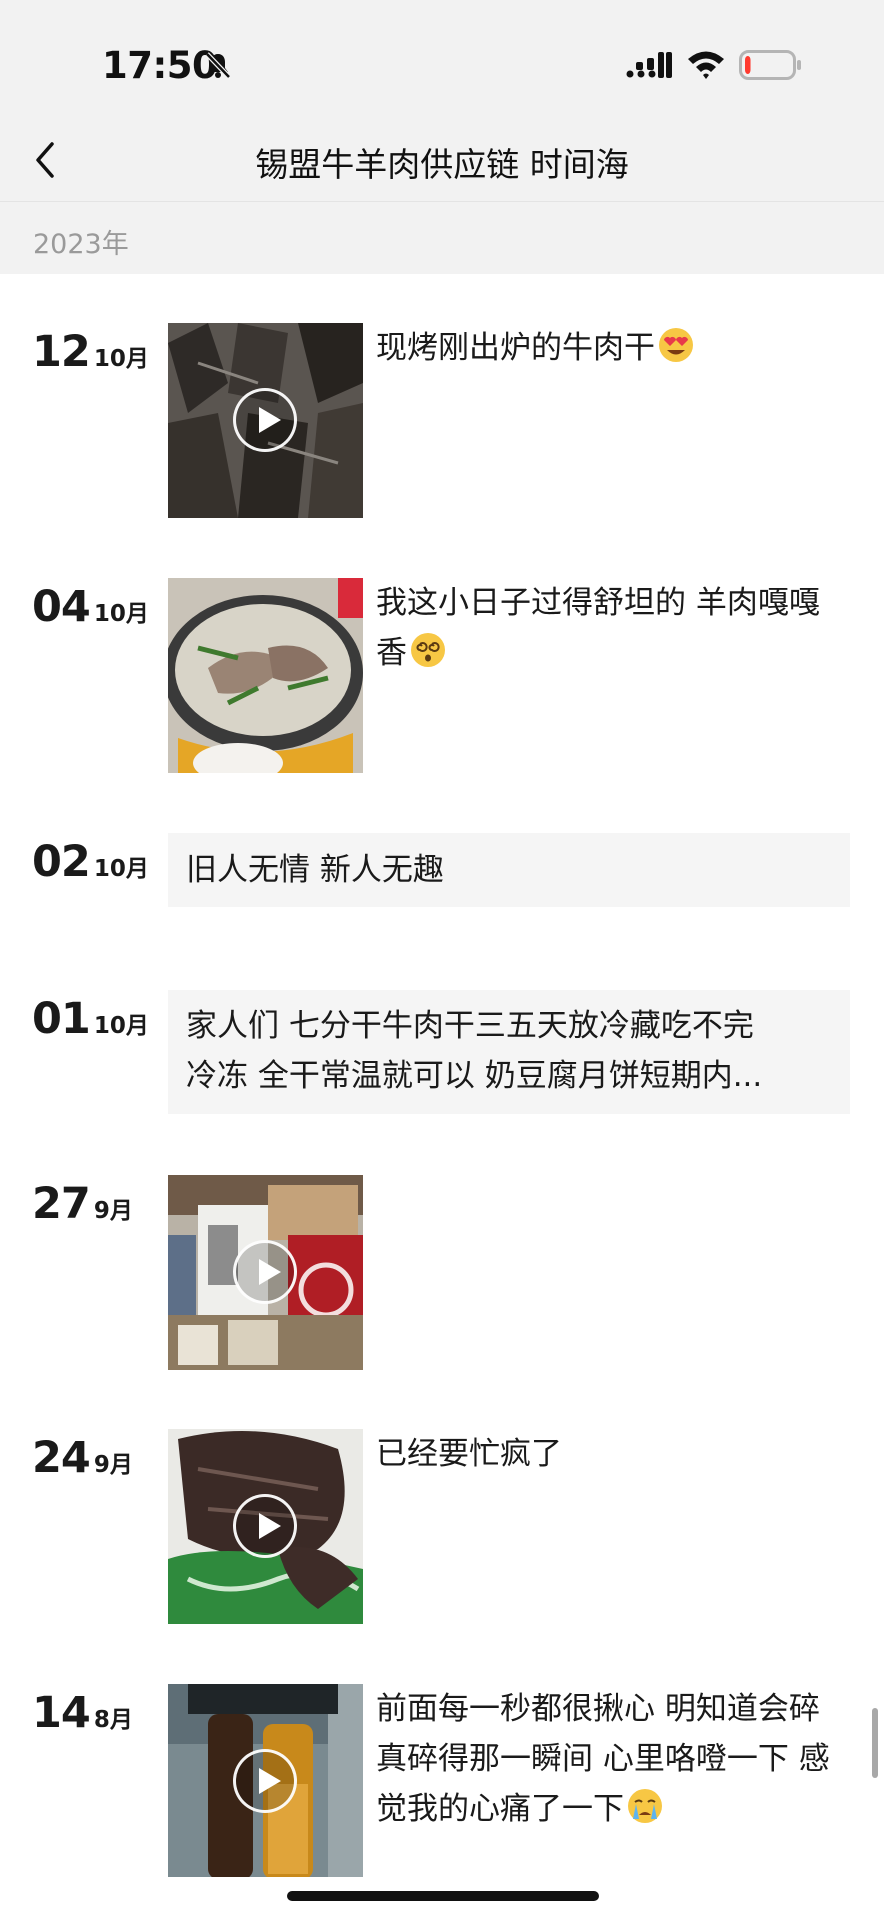 The height and width of the screenshot is (1920, 884). I want to click on entry-date: 04 10月, so click(90, 607).